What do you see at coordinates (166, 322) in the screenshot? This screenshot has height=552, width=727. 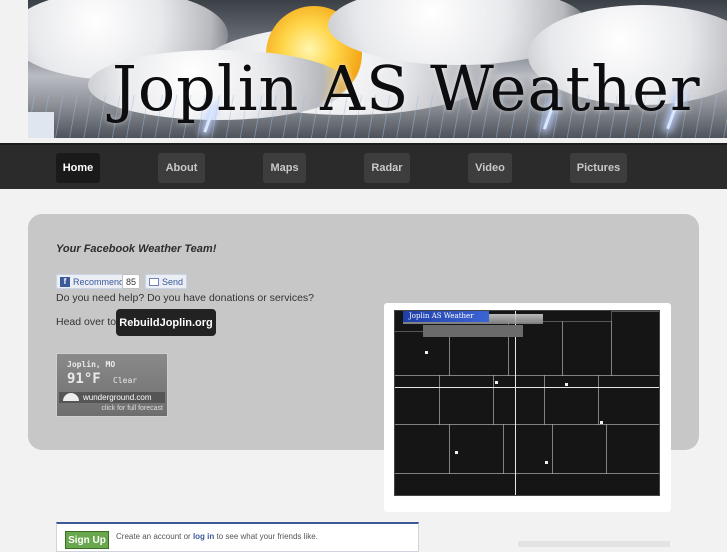 I see `rebuild-joplin-button: RebuildJoplin.org` at bounding box center [166, 322].